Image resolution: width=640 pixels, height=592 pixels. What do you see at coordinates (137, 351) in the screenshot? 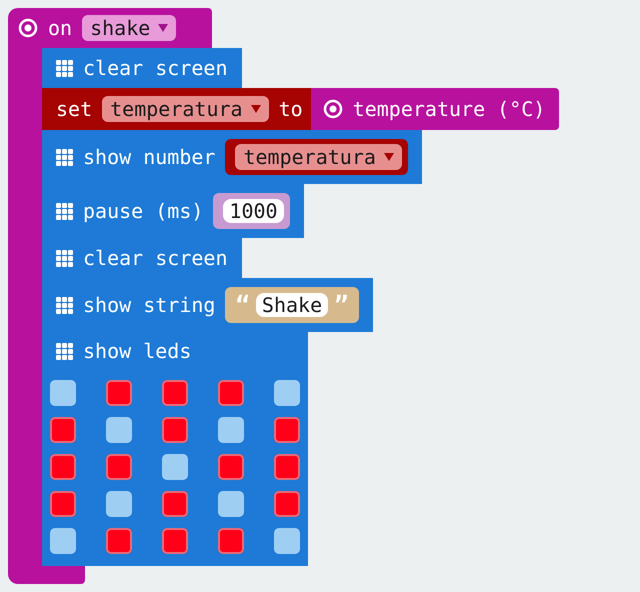
I see `block-label: show leds` at bounding box center [137, 351].